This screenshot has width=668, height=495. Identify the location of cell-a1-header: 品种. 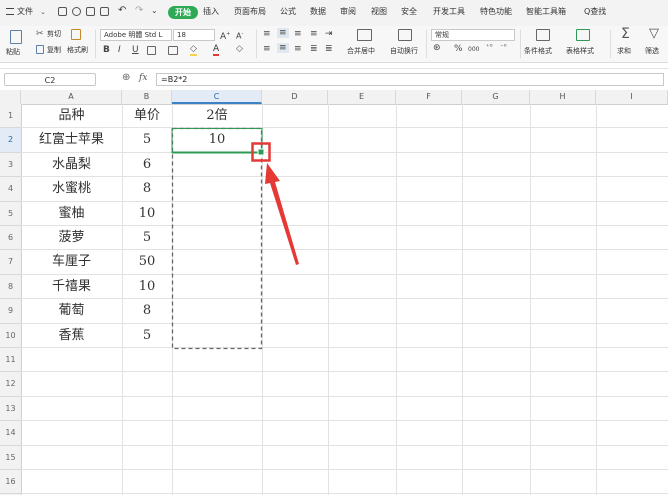
(71, 116).